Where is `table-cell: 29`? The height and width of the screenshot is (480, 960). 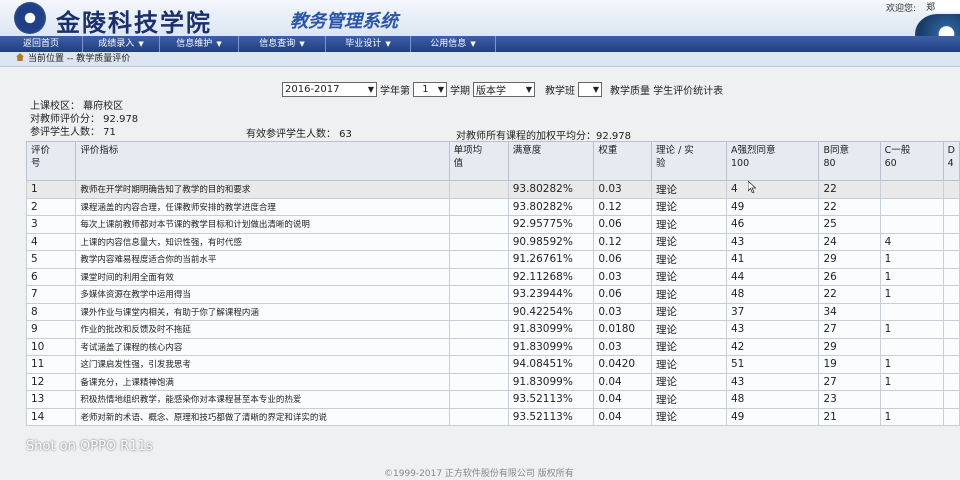
table-cell: 29 is located at coordinates (849, 259).